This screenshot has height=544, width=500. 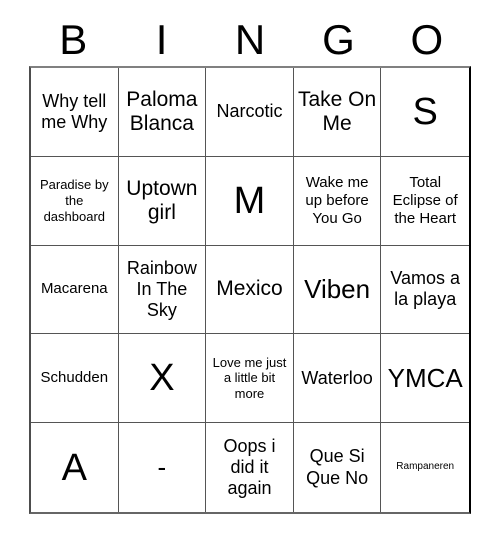 I want to click on bingo-cell-r4c2: X, so click(x=162, y=379).